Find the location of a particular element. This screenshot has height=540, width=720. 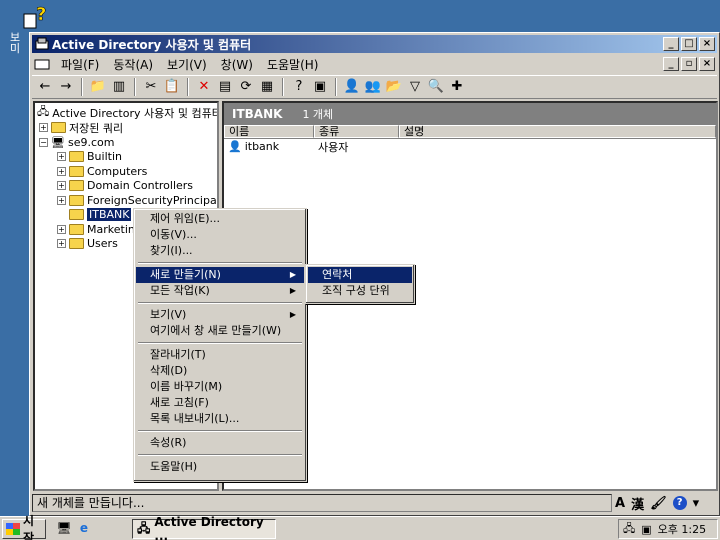

menu-cut: 잘라내기(T) is located at coordinates (220, 355).